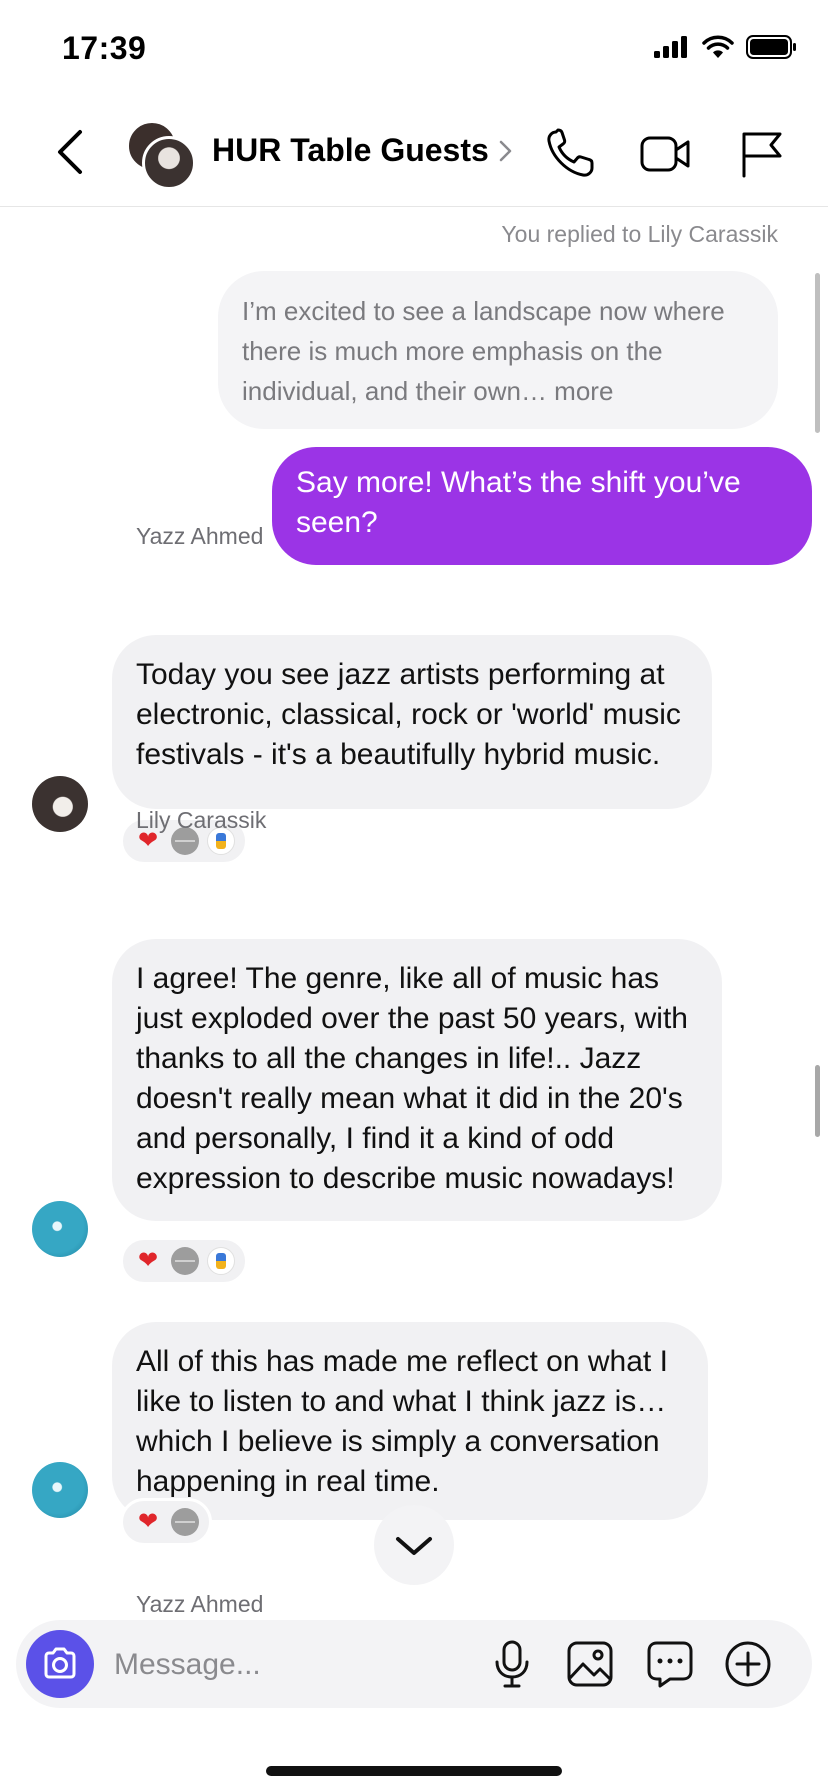 The image size is (828, 1792). Describe the element at coordinates (221, 1261) in the screenshot. I see `badge-emoji-reaction-icon` at that location.